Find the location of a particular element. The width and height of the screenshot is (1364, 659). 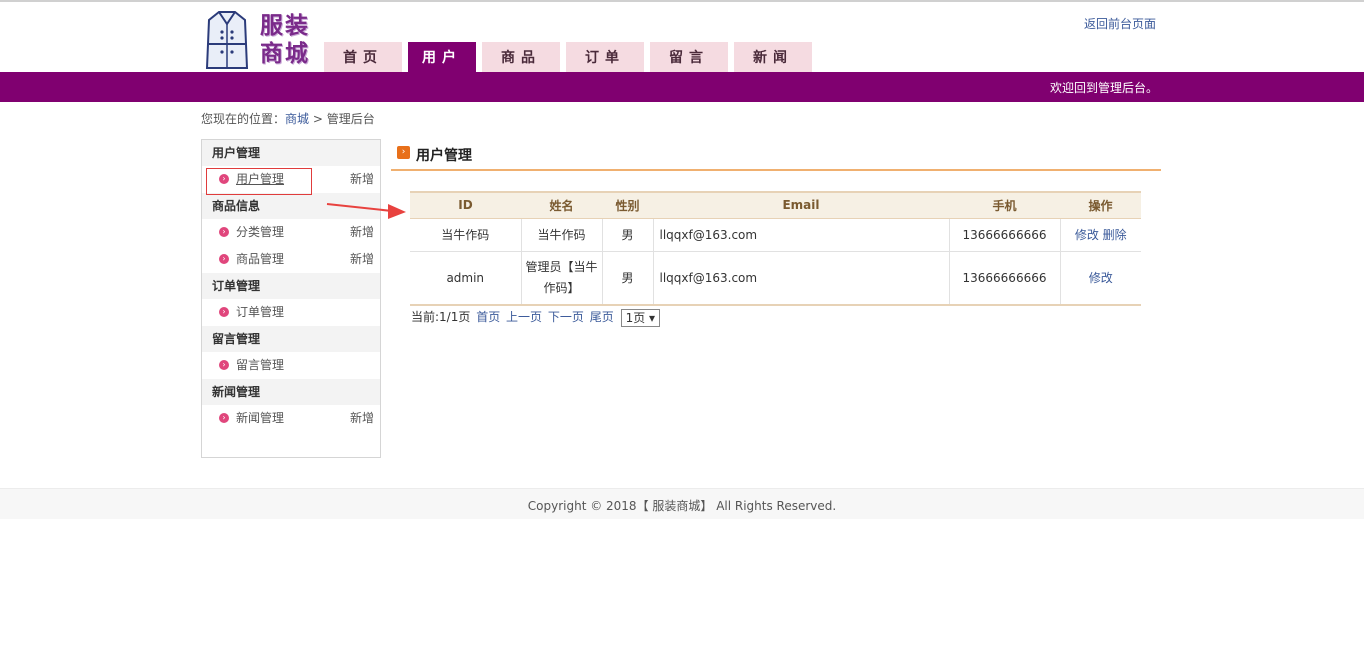

cell-actions: 修改 删除 is located at coordinates (1100, 235).